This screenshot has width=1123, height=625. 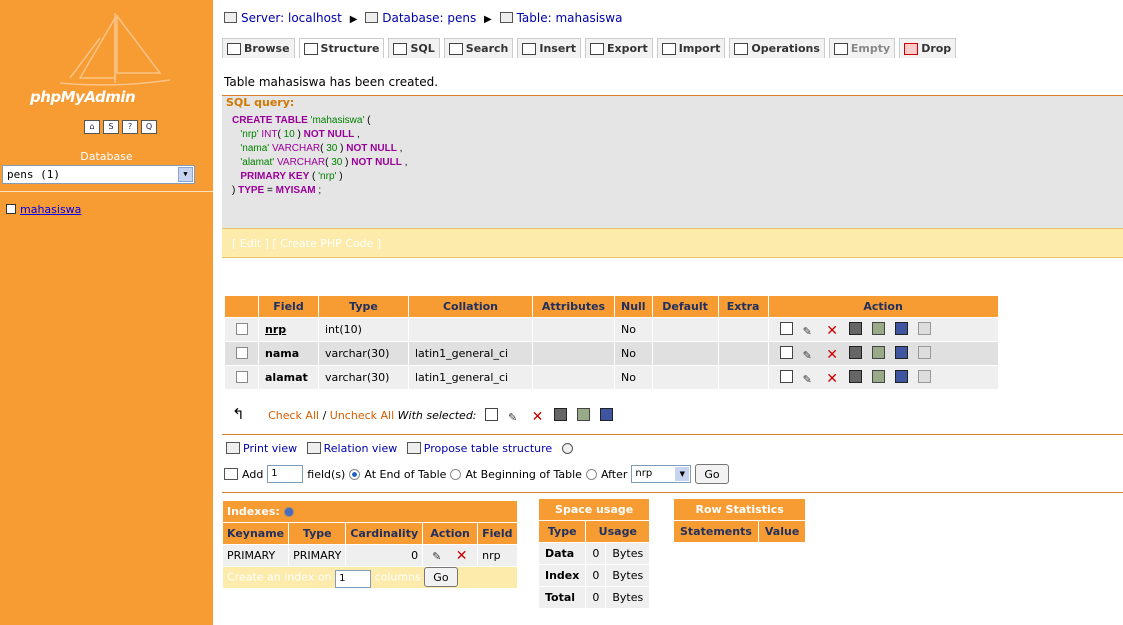 What do you see at coordinates (363, 306) in the screenshot?
I see `column-header-type: Type` at bounding box center [363, 306].